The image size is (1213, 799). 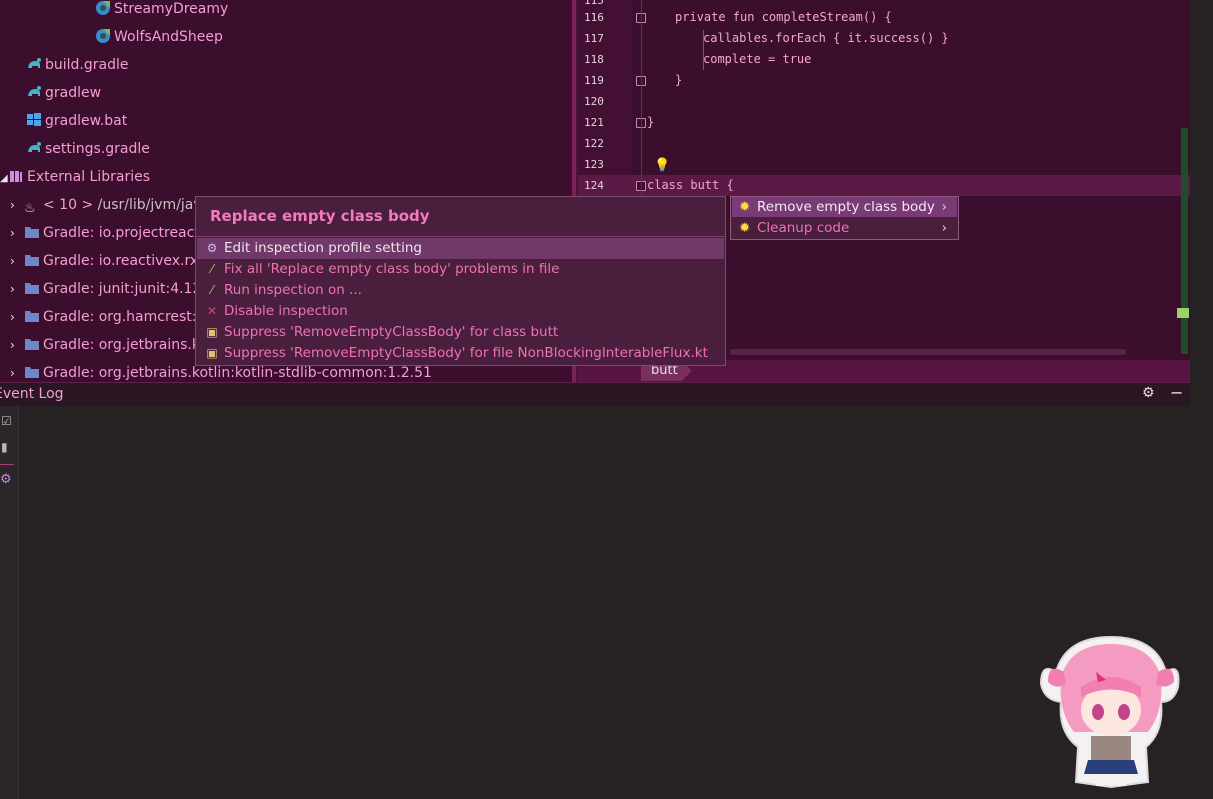 I want to click on tree-item-gradle-lib: › Gradle: io.projectreact, so click(x=105, y=233).